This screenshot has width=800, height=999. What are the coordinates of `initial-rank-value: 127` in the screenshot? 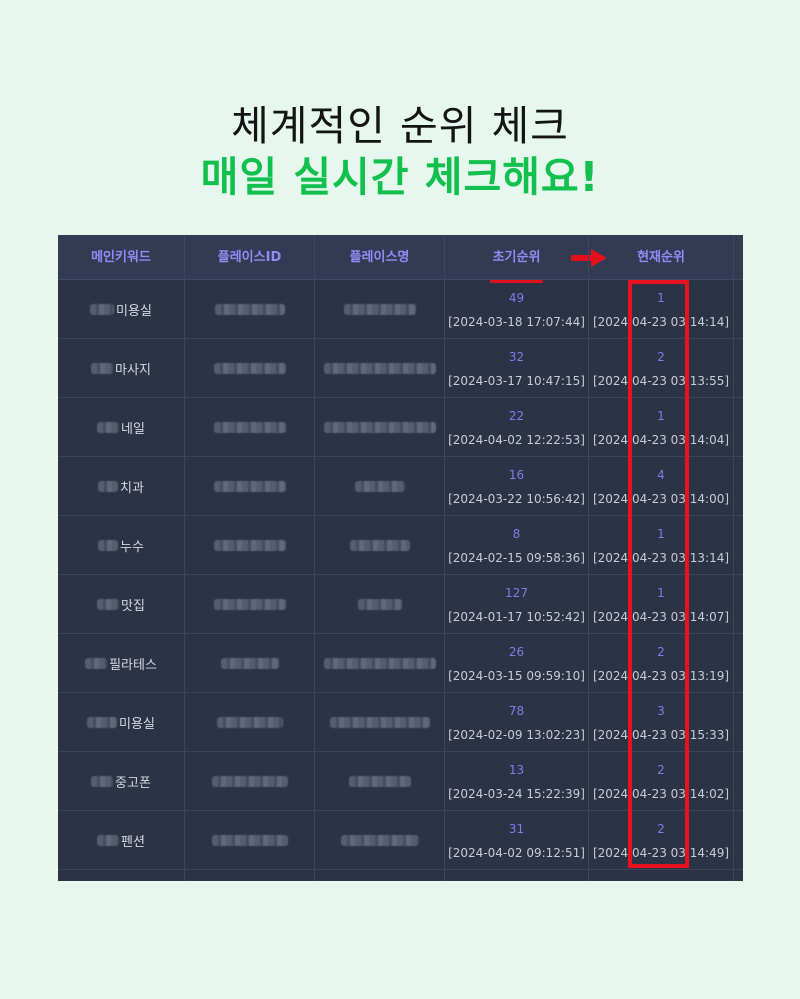 It's located at (516, 593).